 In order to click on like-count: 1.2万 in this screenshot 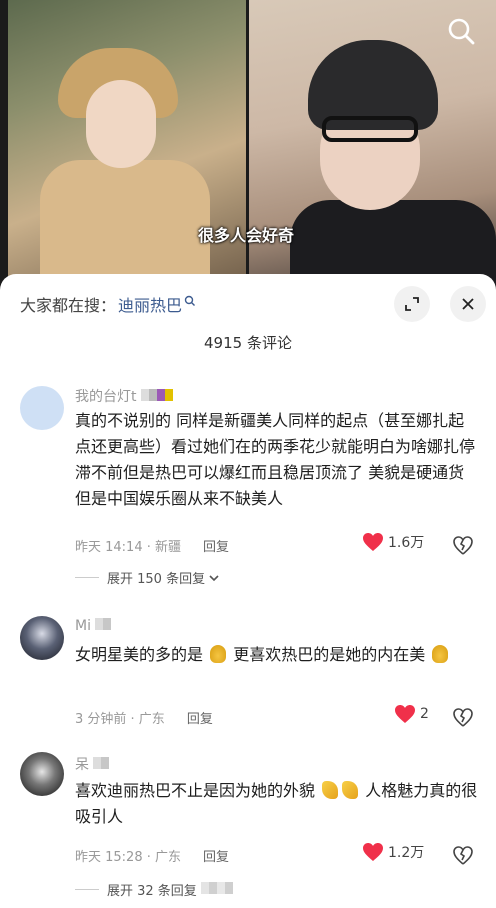, I will do `click(406, 853)`.